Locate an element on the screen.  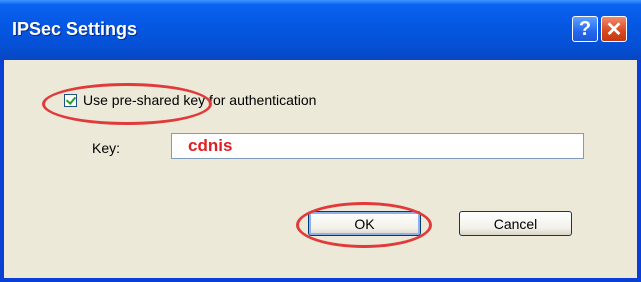
window-title: IPSec Settings is located at coordinates (75, 29).